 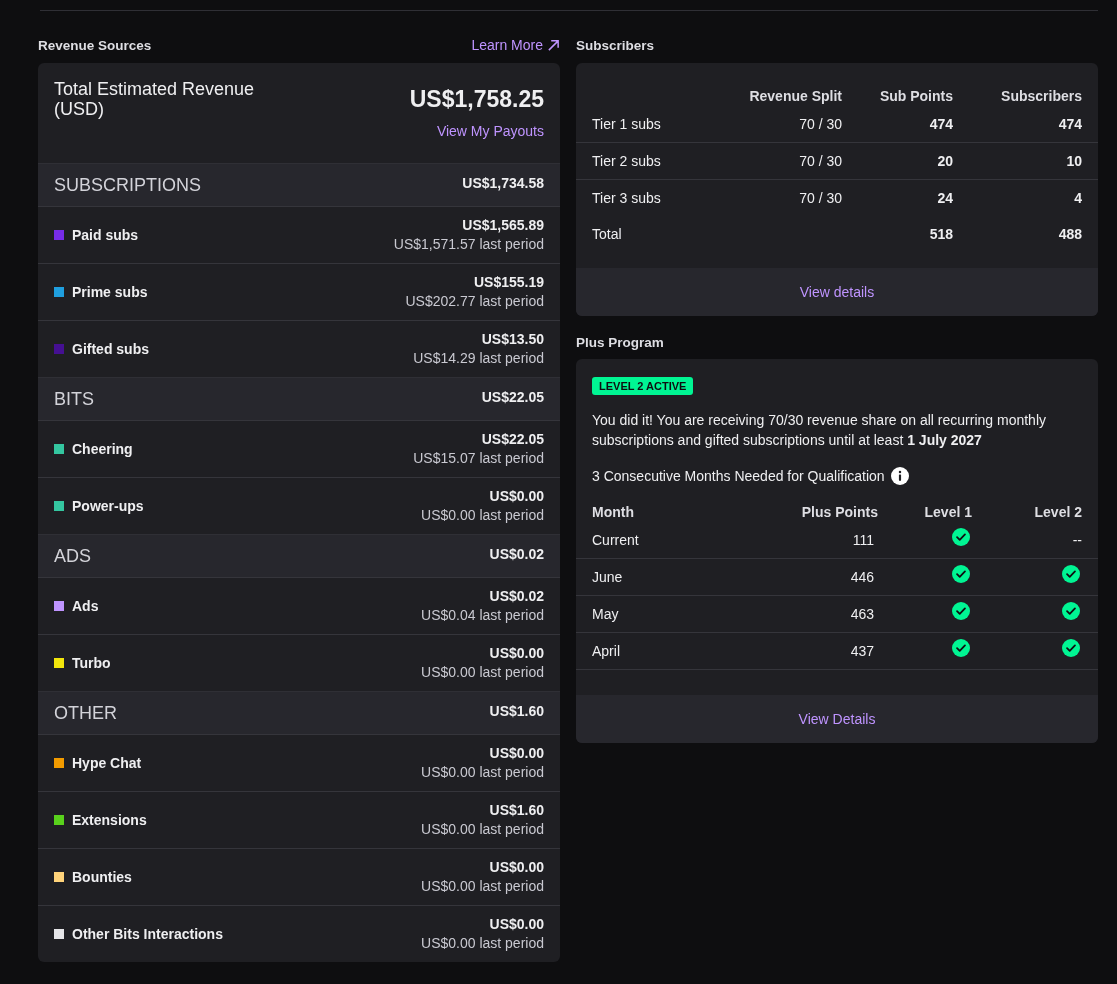 What do you see at coordinates (795, 96) in the screenshot?
I see `column-header: Revenue Split` at bounding box center [795, 96].